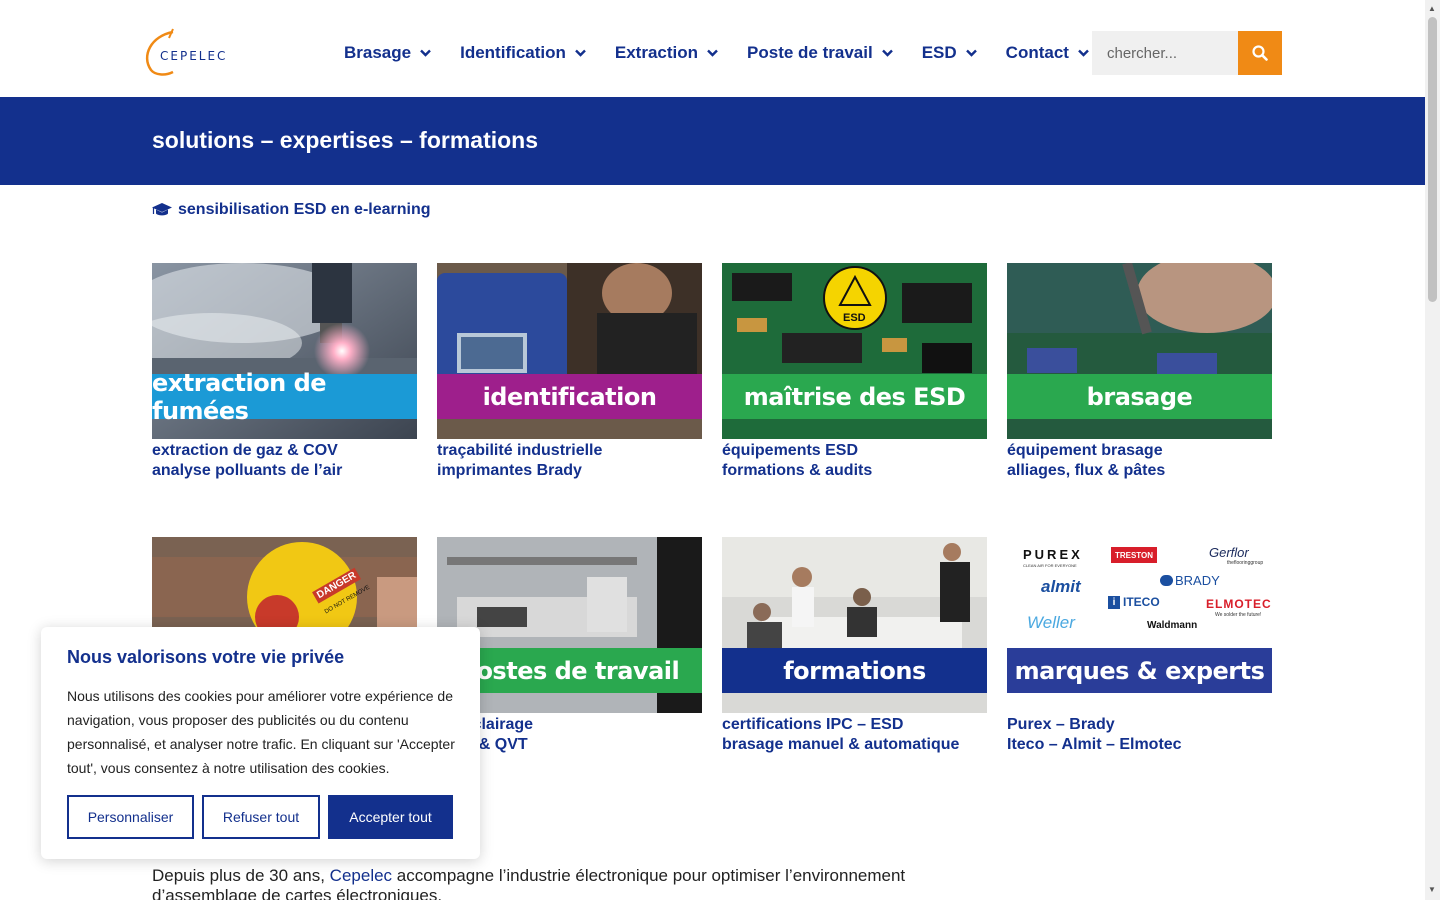 This screenshot has height=900, width=1440. Describe the element at coordinates (304, 209) in the screenshot. I see `elearning-label: sensibilisation ESD en e-learning` at that location.